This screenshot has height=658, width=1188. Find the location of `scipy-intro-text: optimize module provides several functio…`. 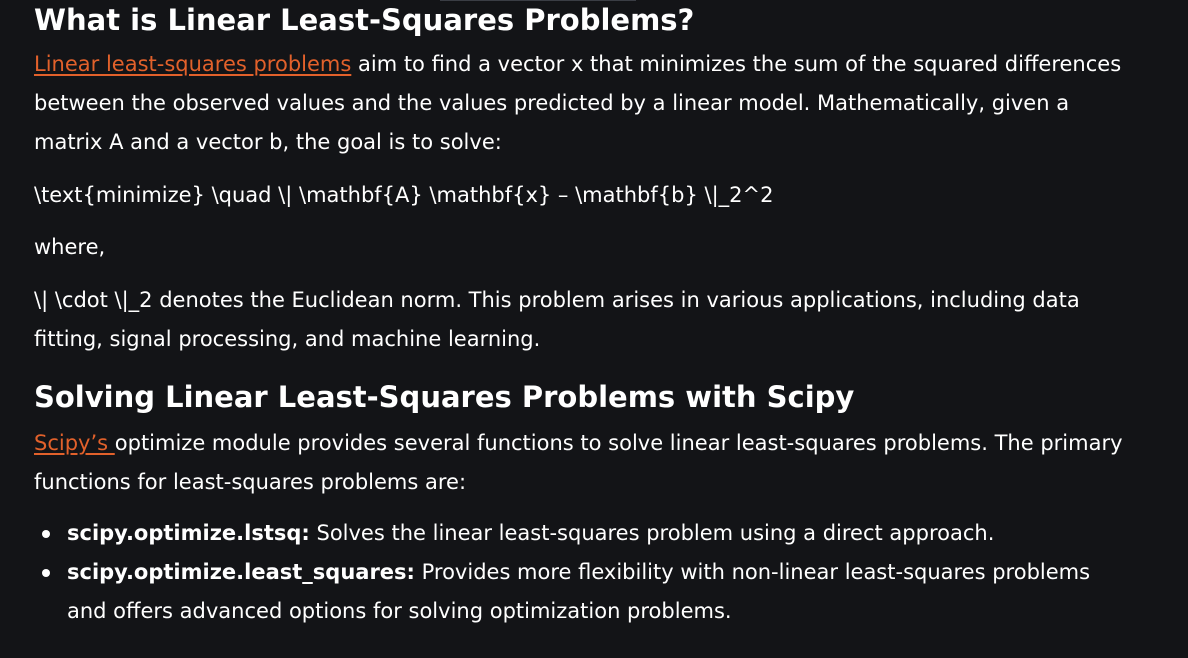

scipy-intro-text: optimize module provides several functio… is located at coordinates (578, 462).